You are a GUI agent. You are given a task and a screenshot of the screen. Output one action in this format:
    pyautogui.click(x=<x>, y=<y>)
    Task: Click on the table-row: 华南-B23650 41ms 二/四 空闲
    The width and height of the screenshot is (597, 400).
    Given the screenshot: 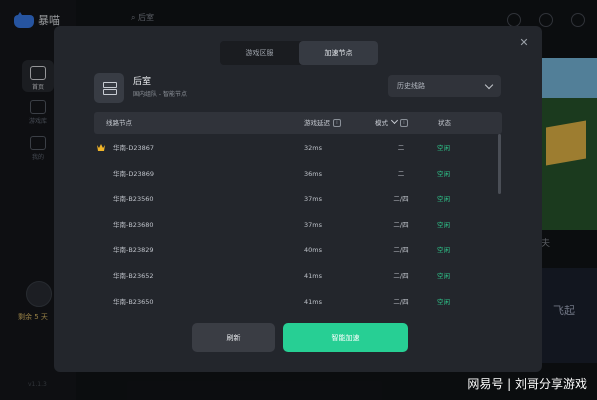 What is the action you would take?
    pyautogui.click(x=298, y=302)
    